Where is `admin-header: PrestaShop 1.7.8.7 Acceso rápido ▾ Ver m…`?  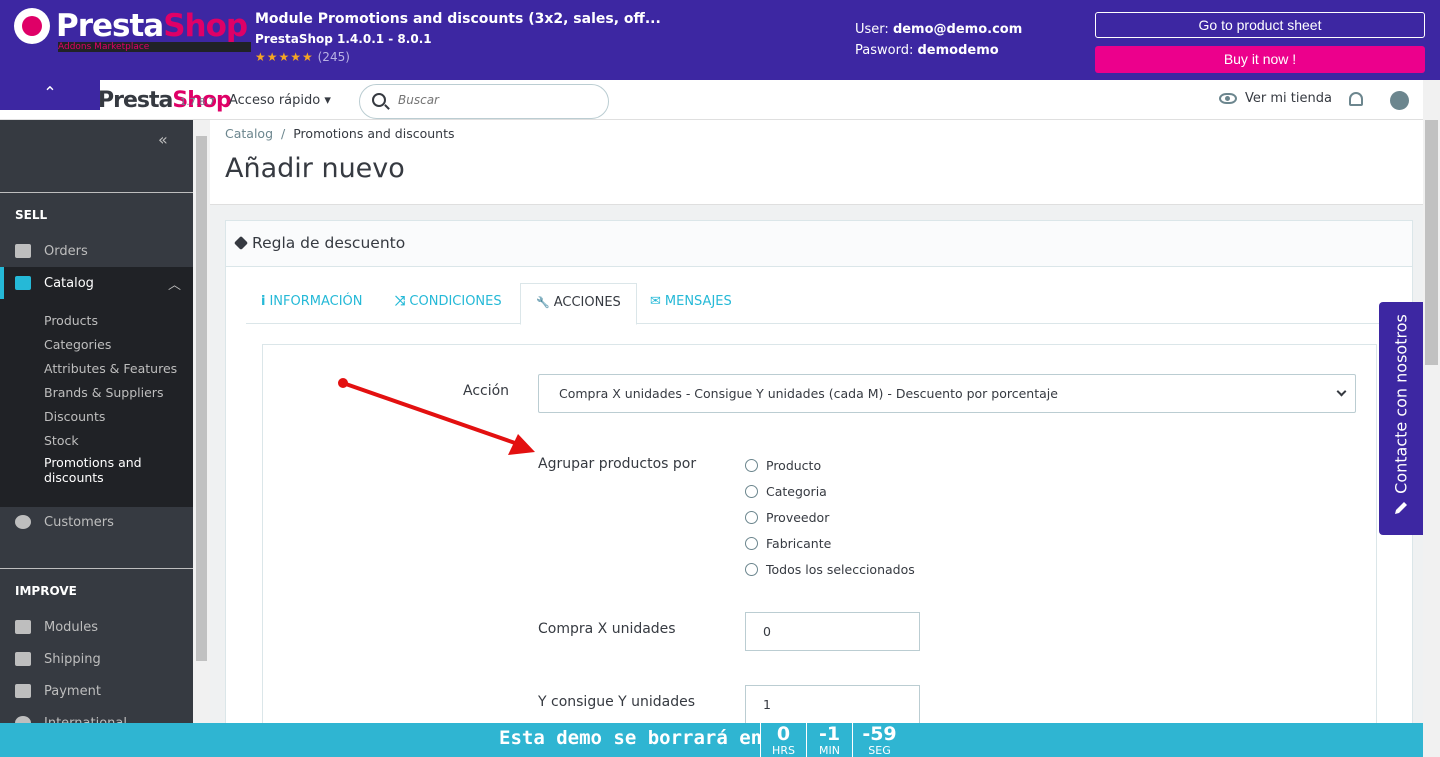
admin-header: PrestaShop 1.7.8.7 Acceso rápido ▾ Ver m… is located at coordinates (720, 100).